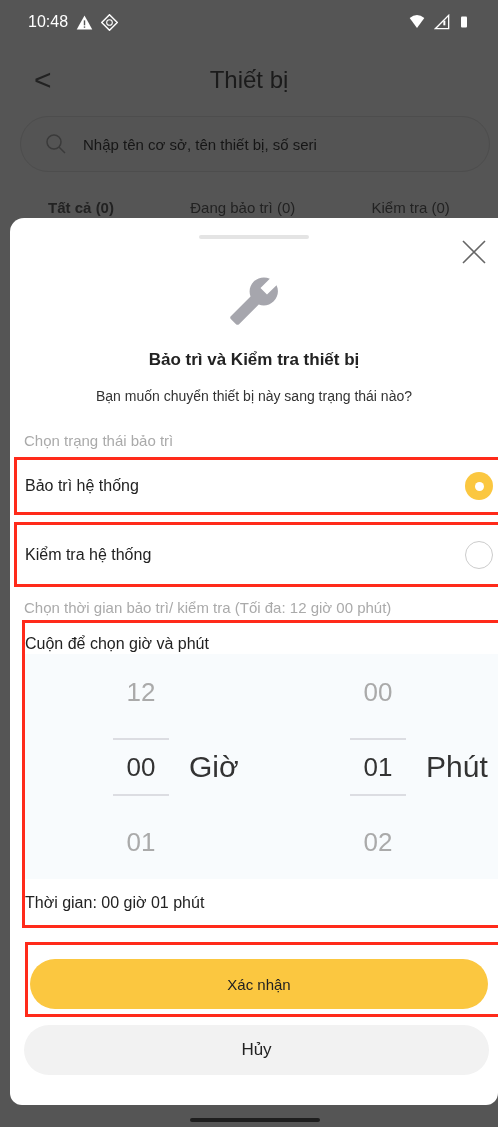  Describe the element at coordinates (214, 766) in the screenshot. I see `picker-unit: Giờ` at that location.